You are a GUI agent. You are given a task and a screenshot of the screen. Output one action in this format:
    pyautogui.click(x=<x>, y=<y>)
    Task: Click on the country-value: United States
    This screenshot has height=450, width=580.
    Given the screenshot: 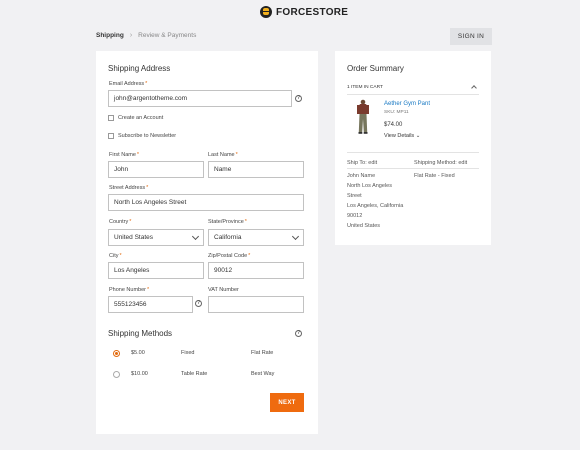 What is the action you would take?
    pyautogui.click(x=134, y=237)
    